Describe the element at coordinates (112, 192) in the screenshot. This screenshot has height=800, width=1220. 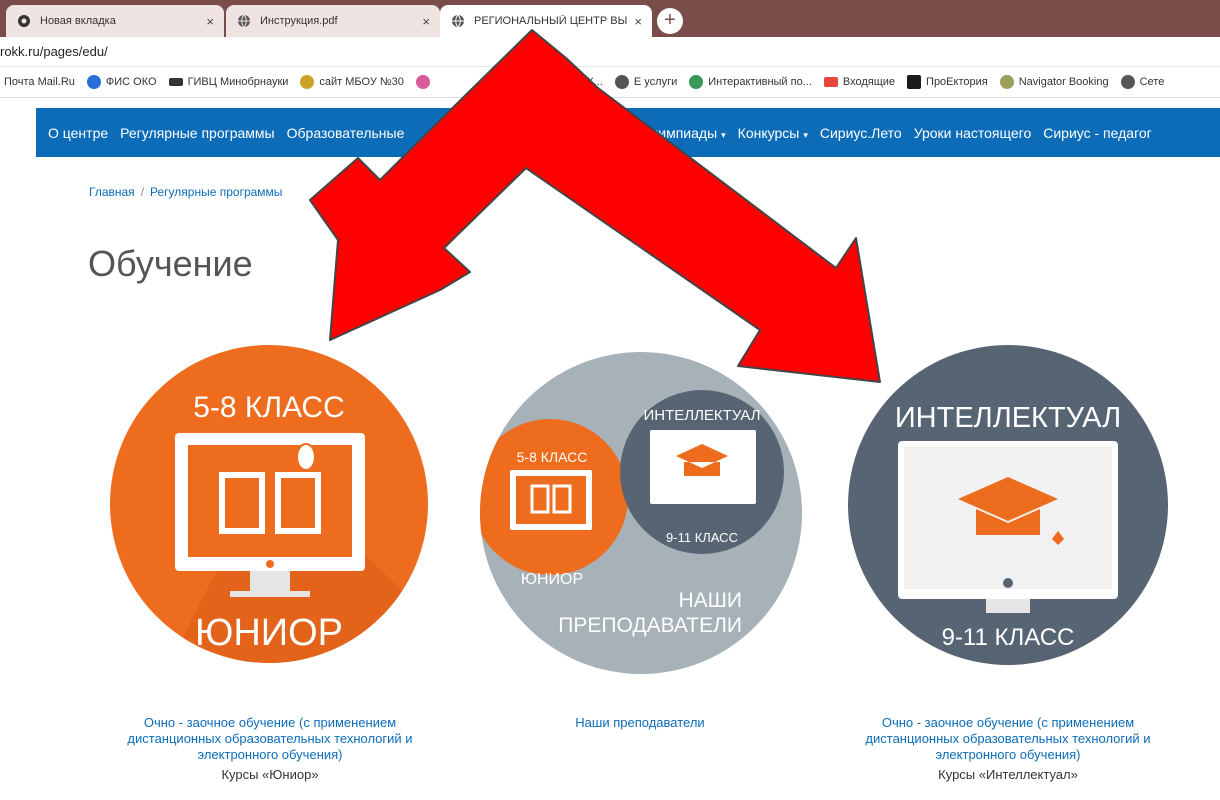
I see `breadcrumb-home: Главная` at that location.